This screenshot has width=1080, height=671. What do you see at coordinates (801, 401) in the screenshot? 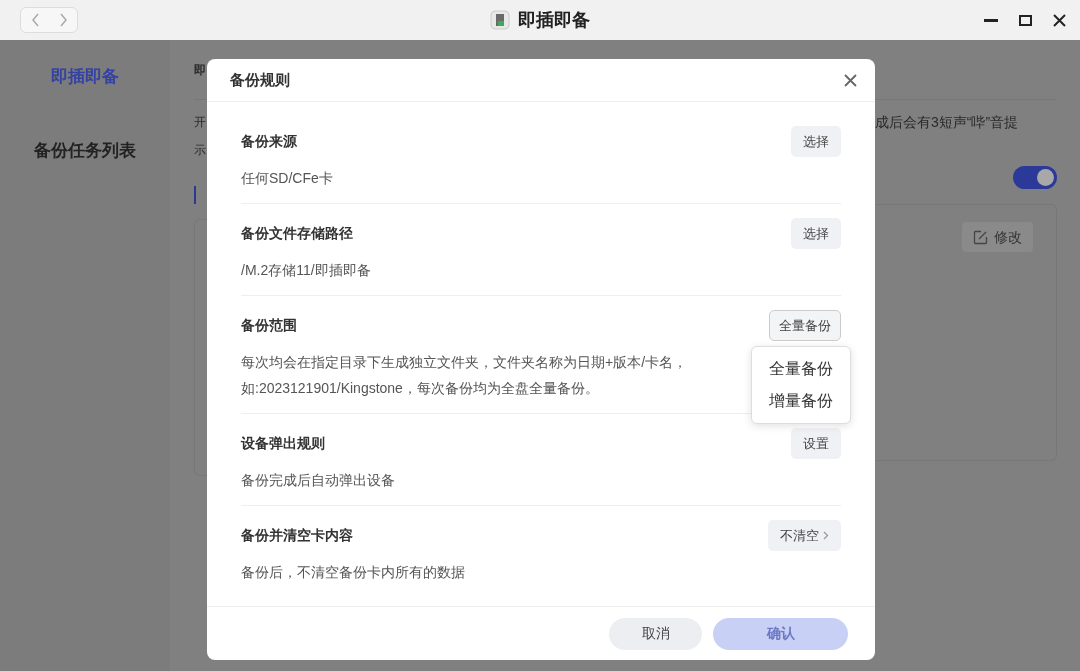
I see `menu-item: 增量备份` at bounding box center [801, 401].